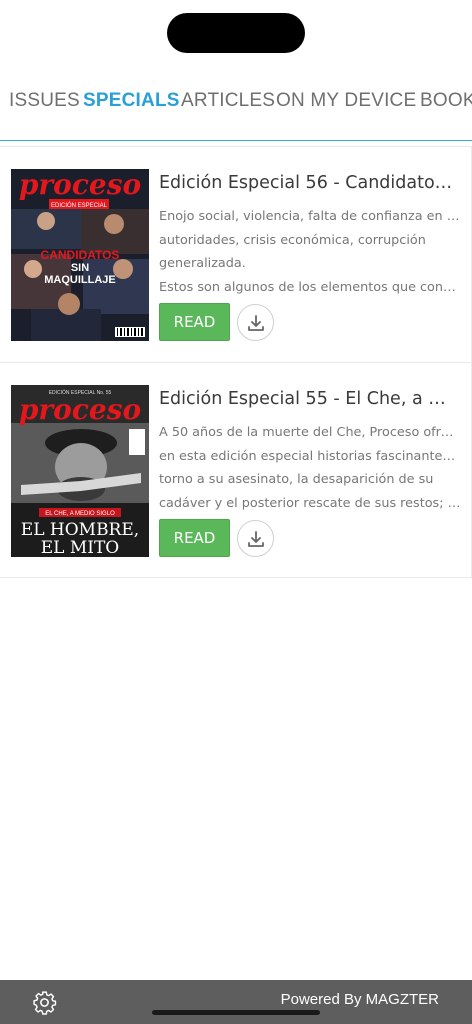 The image size is (472, 1024). I want to click on footer-bar: Powered By MAGZTER, so click(236, 1002).